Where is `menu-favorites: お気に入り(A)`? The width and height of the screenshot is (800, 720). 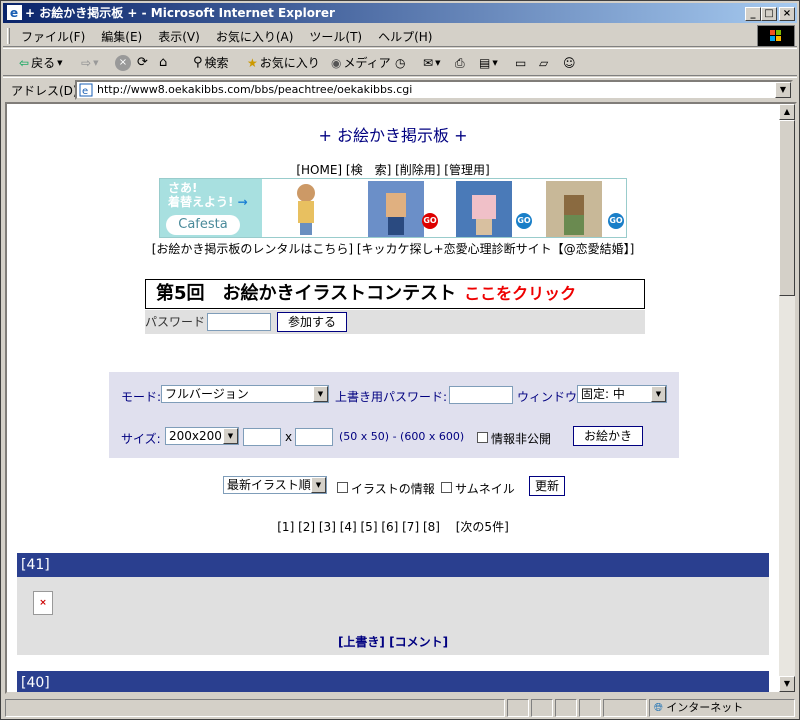 menu-favorites: お気に入り(A) is located at coordinates (255, 36).